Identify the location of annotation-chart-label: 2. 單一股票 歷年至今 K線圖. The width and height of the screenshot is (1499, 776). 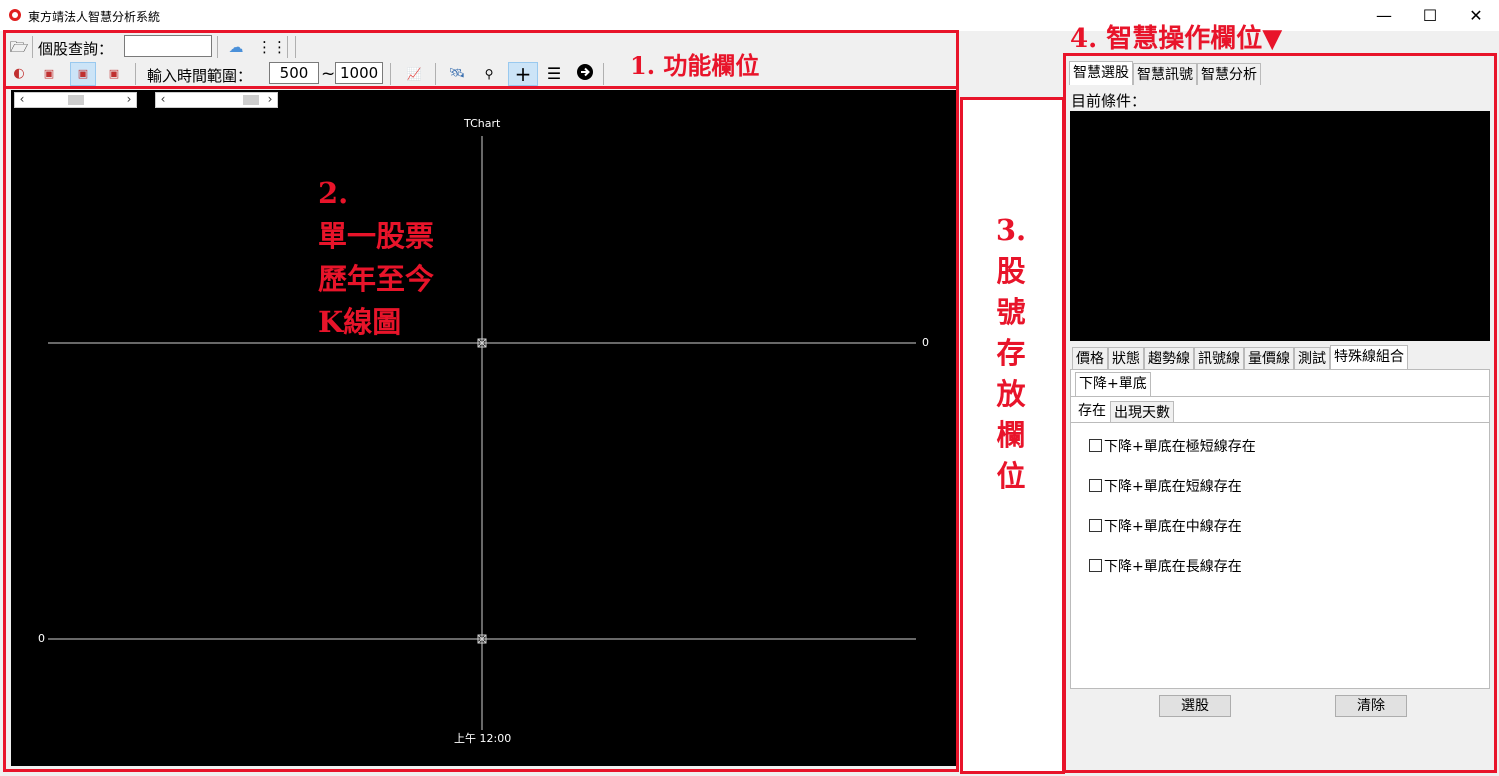
(376, 258).